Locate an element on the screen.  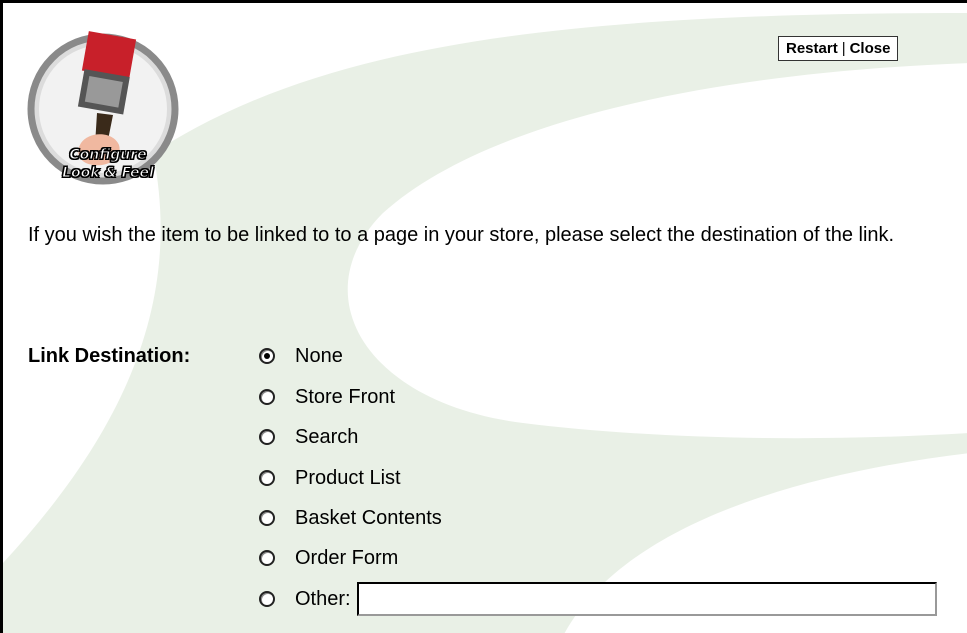
logo-text-line2: Look & Feel is located at coordinates (108, 173).